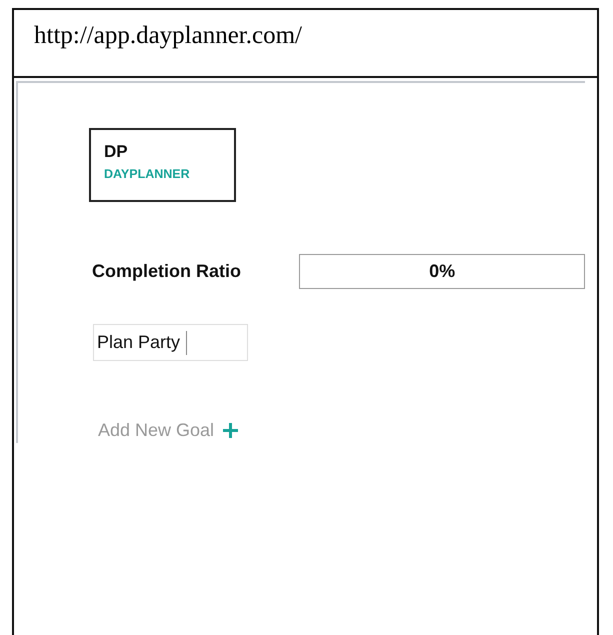 The image size is (613, 635). I want to click on completion-label: Completion Ratio, so click(167, 271).